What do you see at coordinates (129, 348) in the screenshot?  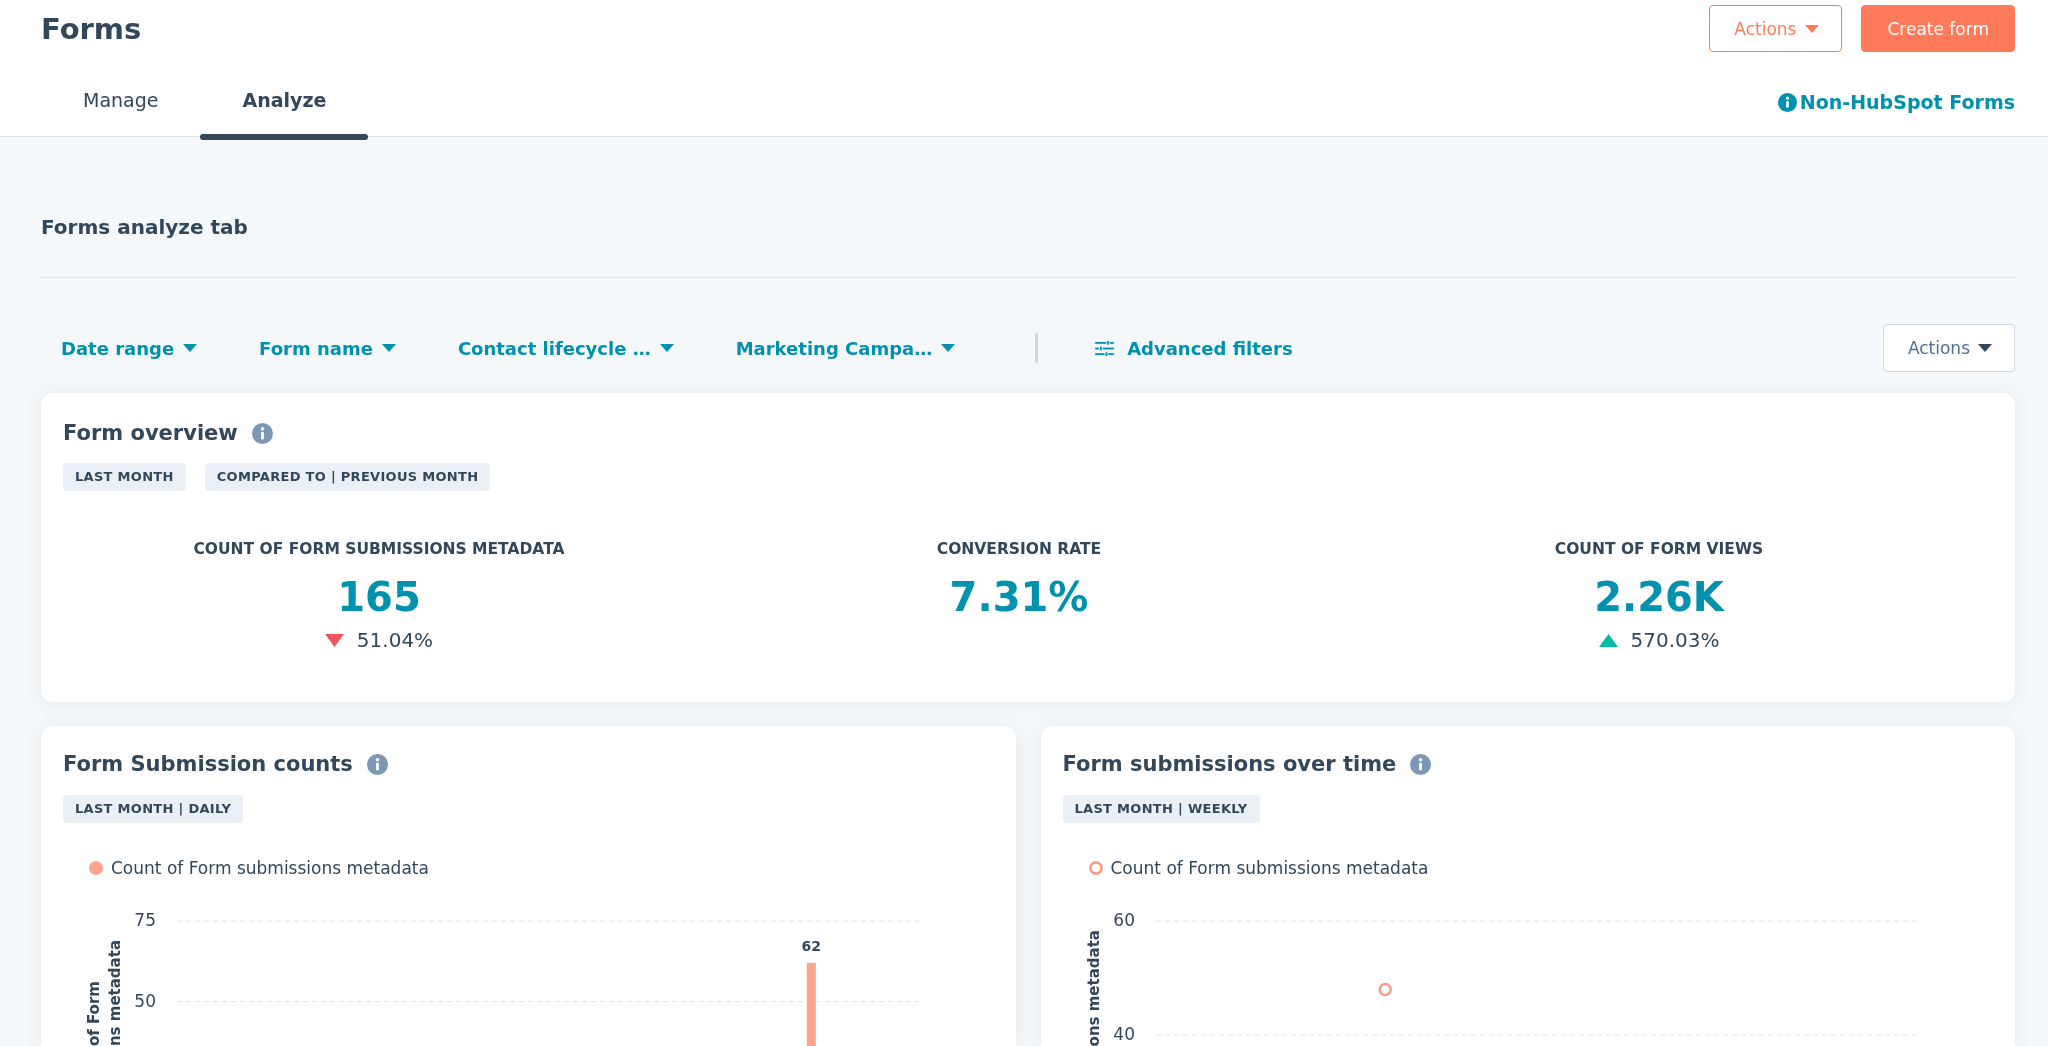 I see `filter-dropdown: Date range` at bounding box center [129, 348].